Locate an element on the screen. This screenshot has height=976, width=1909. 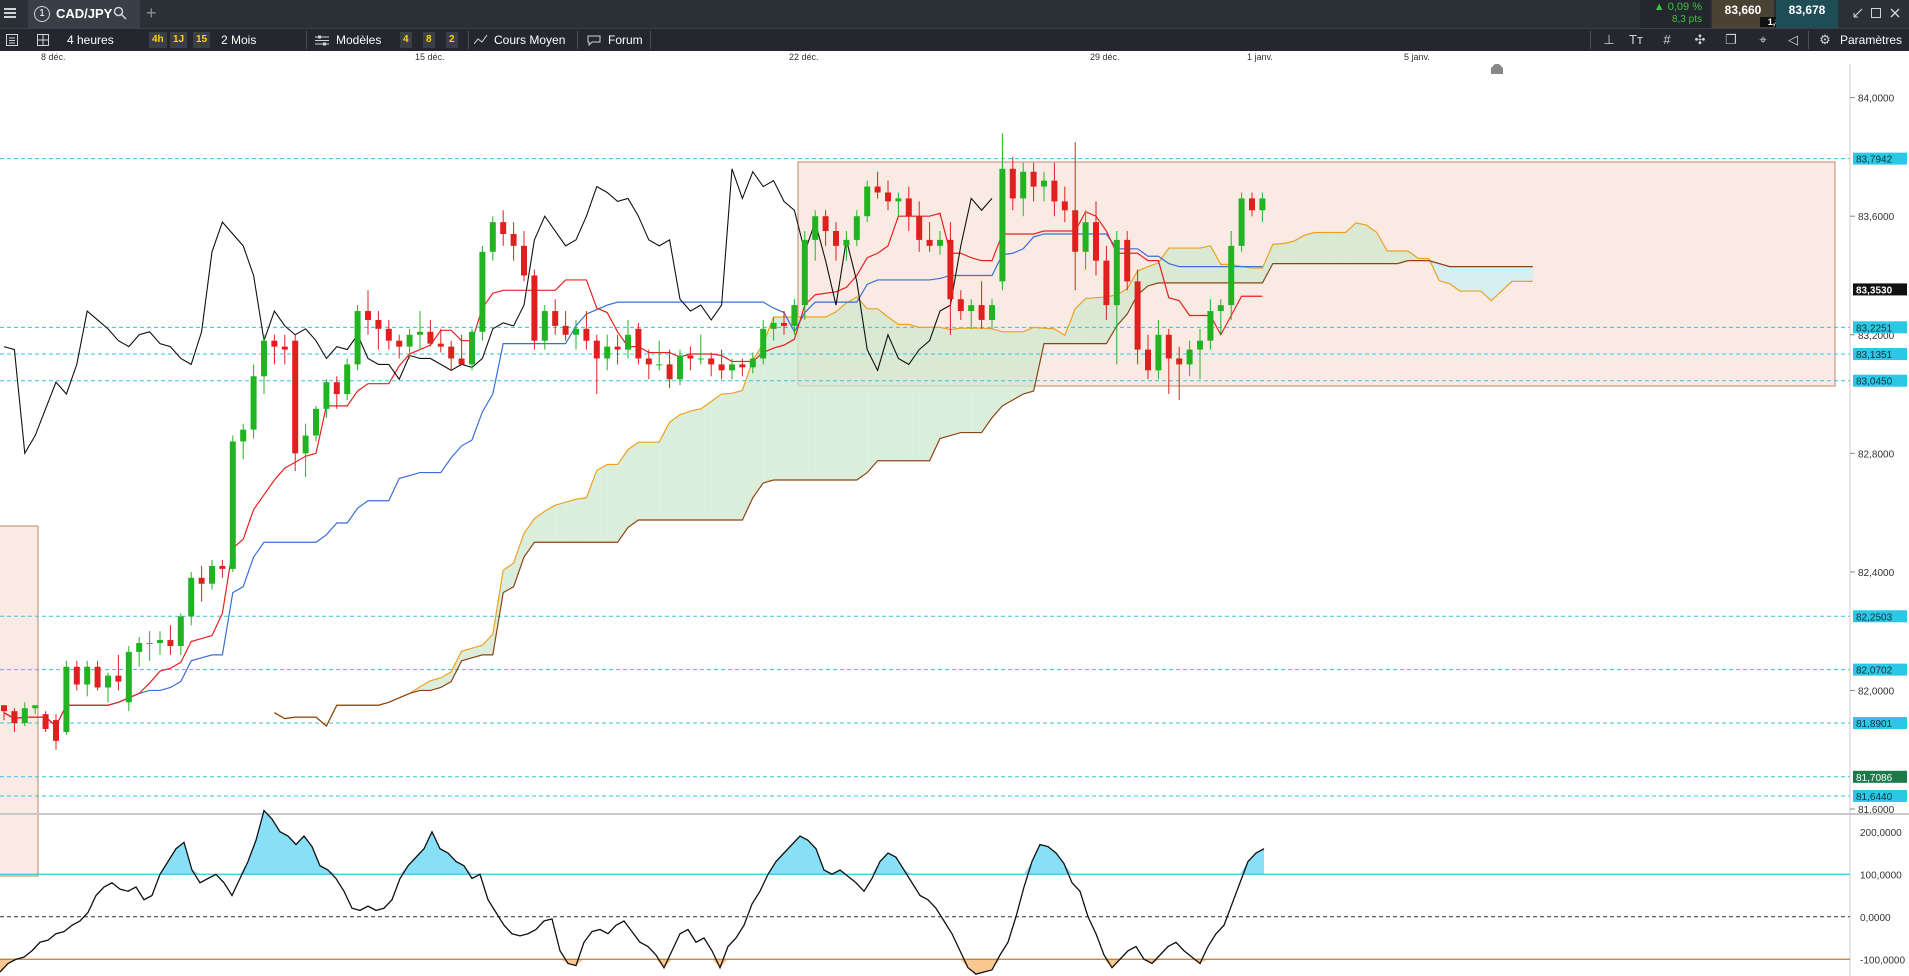
close-icon is located at coordinates (1895, 13).